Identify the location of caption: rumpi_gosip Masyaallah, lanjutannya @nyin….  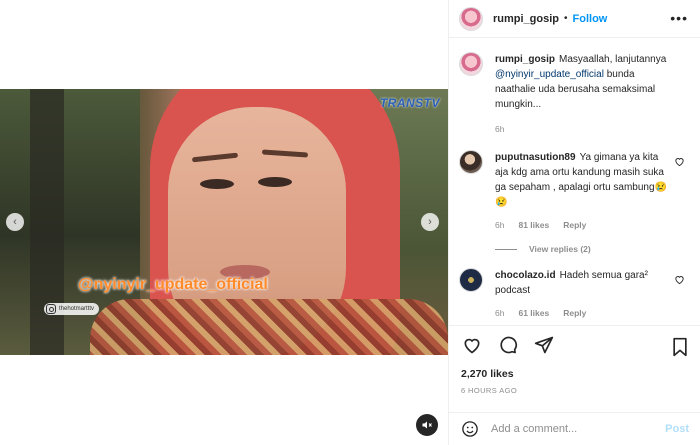
(575, 93).